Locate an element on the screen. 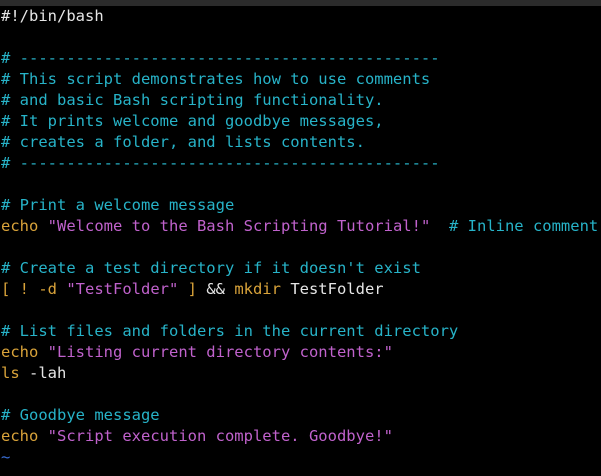 This screenshot has height=476, width=601. code-line: # Print a welcome message is located at coordinates (300, 205).